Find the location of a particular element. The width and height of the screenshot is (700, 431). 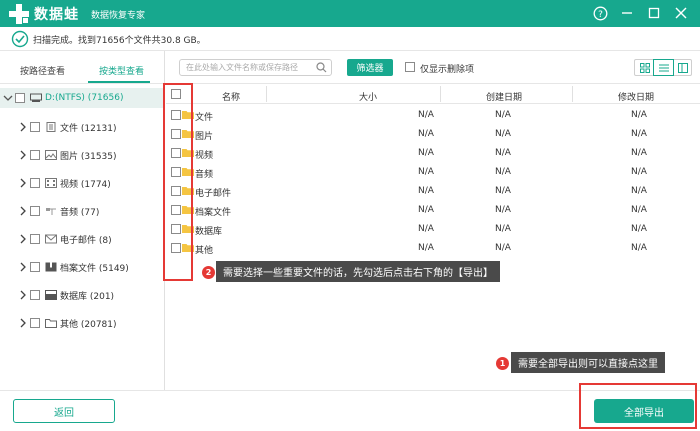

annotation-tooltip-1: 需要全部导出则可以直接点这里 is located at coordinates (588, 362).